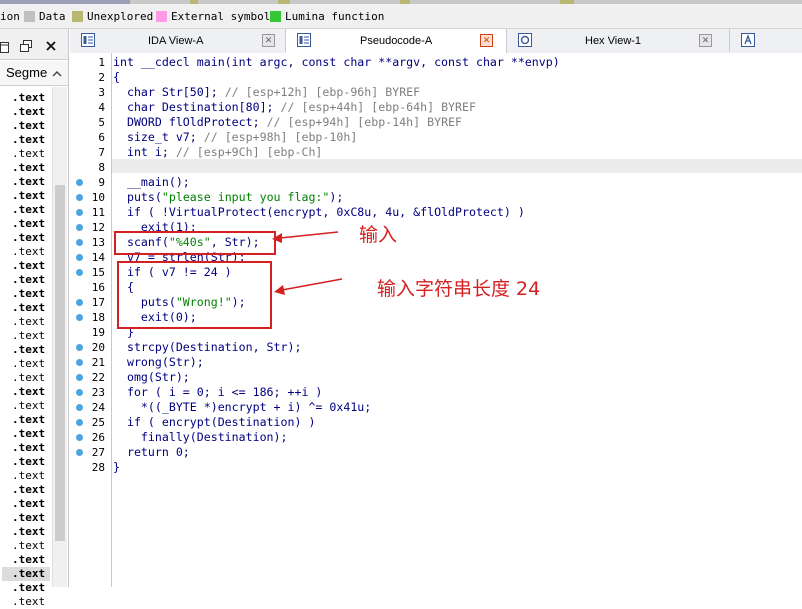  I want to click on tab-label: Pseudocode-A, so click(396, 41).